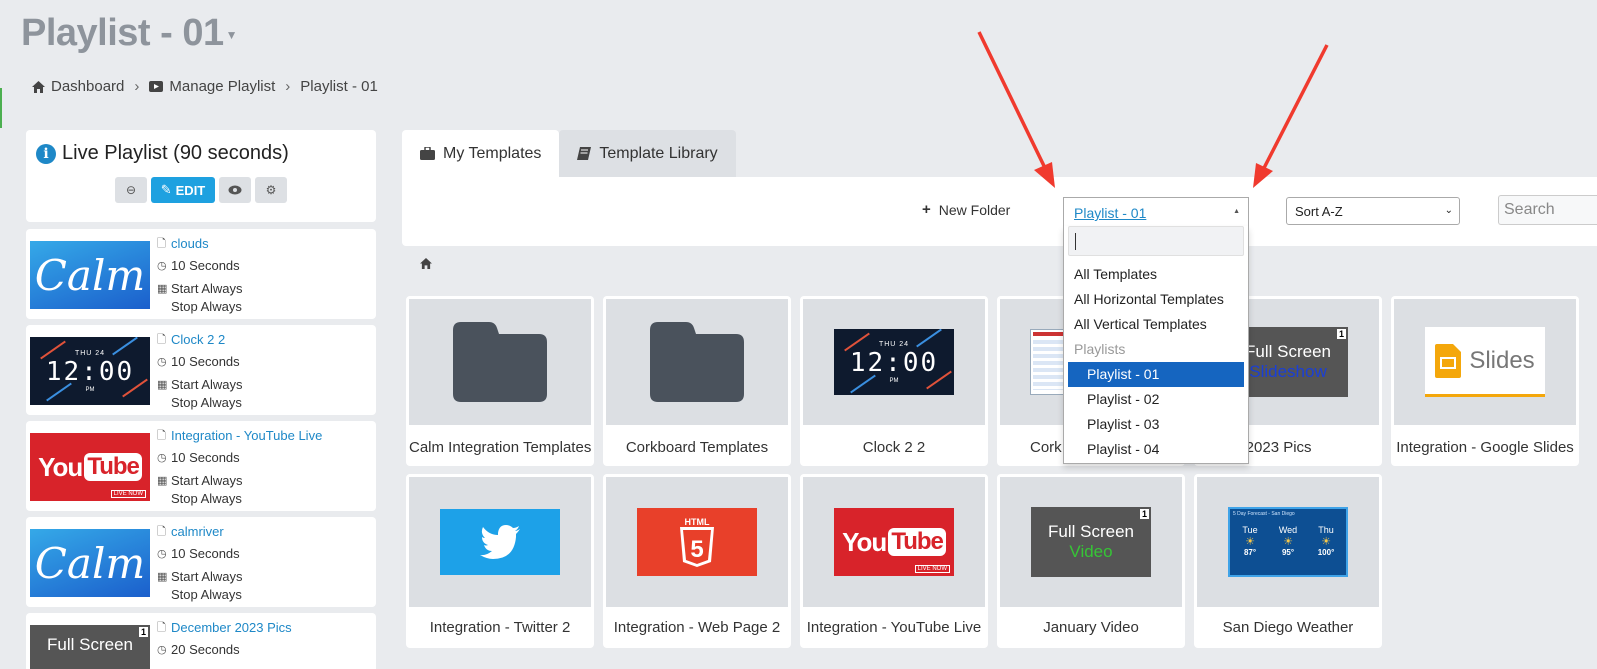  I want to click on template-tile: HTML 5 Integration - Web Page 2, so click(697, 561).